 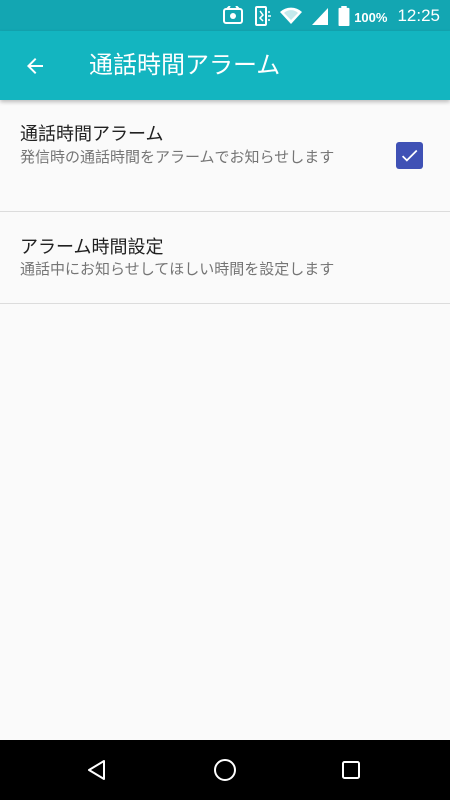 I want to click on back-button, so click(x=34, y=65).